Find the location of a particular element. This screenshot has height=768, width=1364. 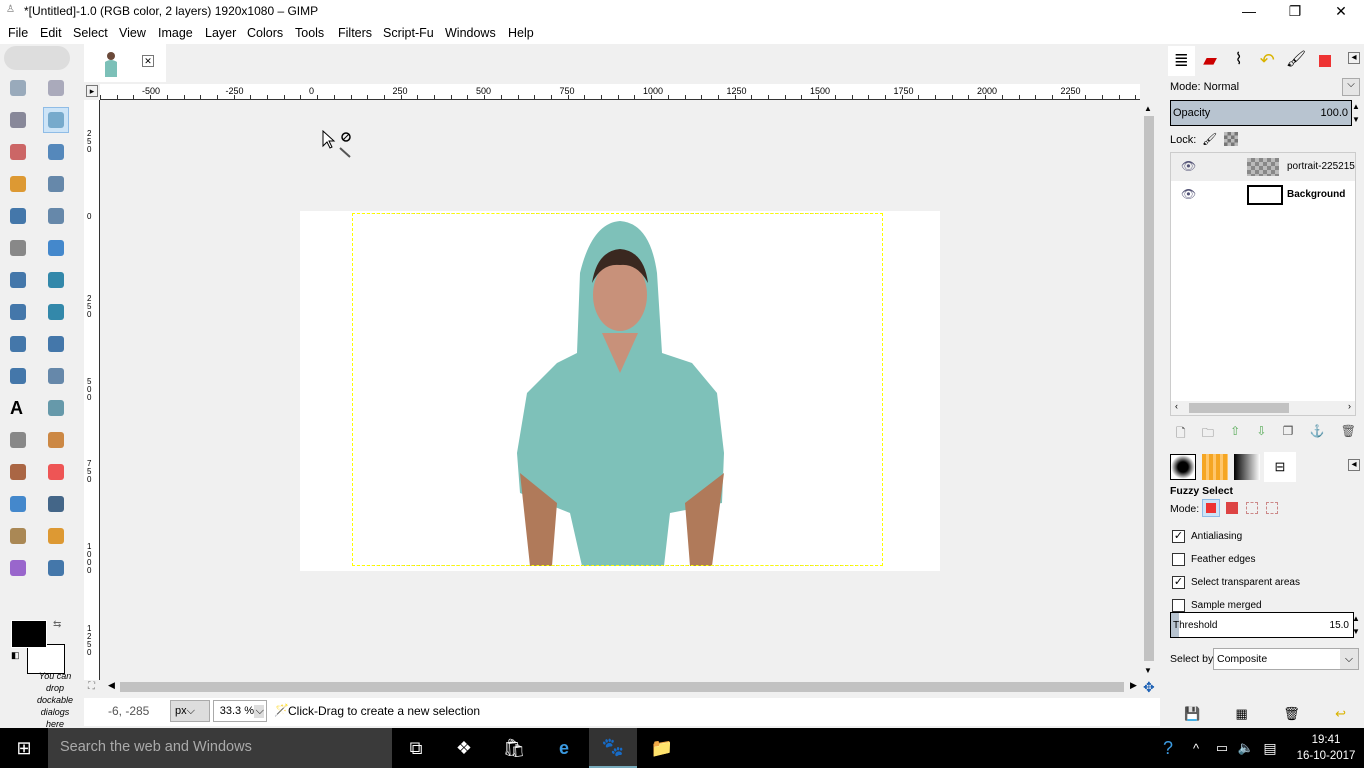

new-layer-icon: 🗋 is located at coordinates (1181, 434).